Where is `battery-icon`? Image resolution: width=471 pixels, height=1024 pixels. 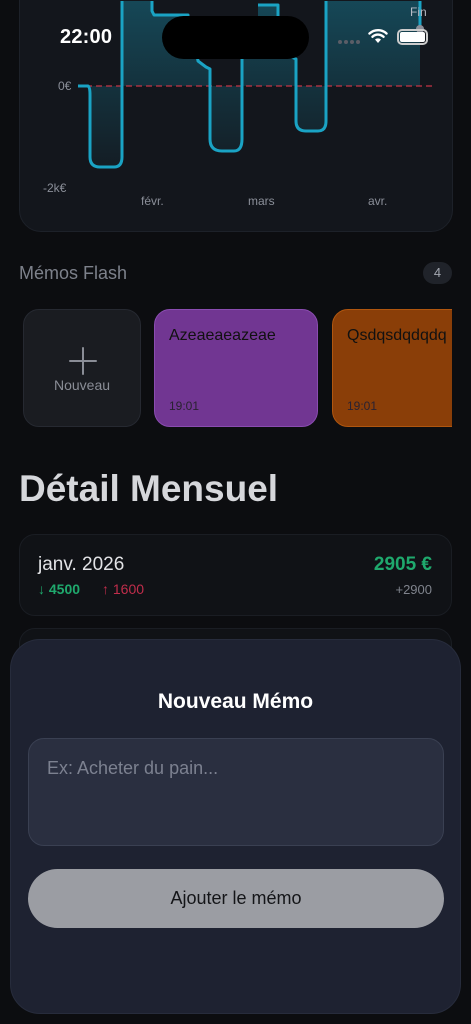
battery-icon is located at coordinates (412, 37).